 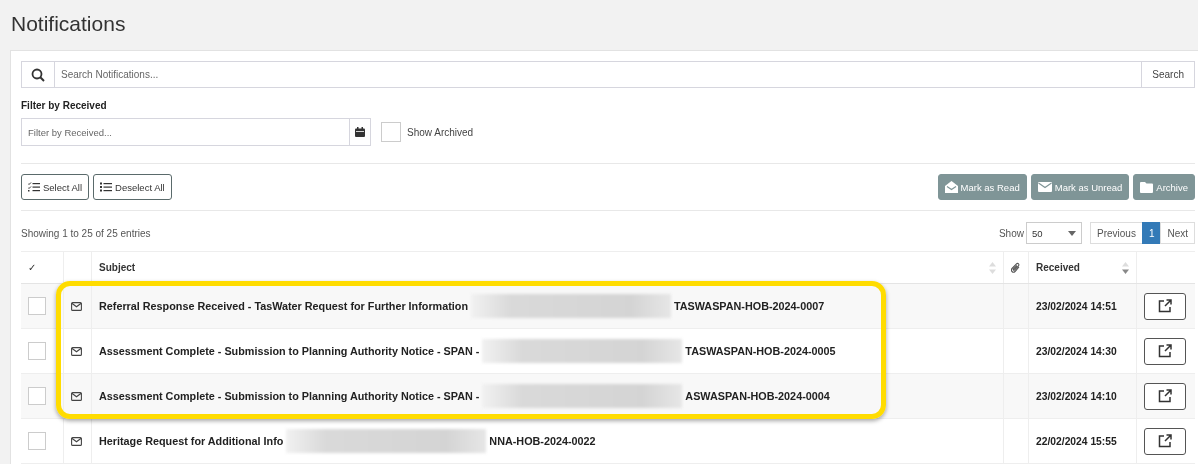 I want to click on reference-number: NNA-HOB-2024-0022, so click(x=542, y=441).